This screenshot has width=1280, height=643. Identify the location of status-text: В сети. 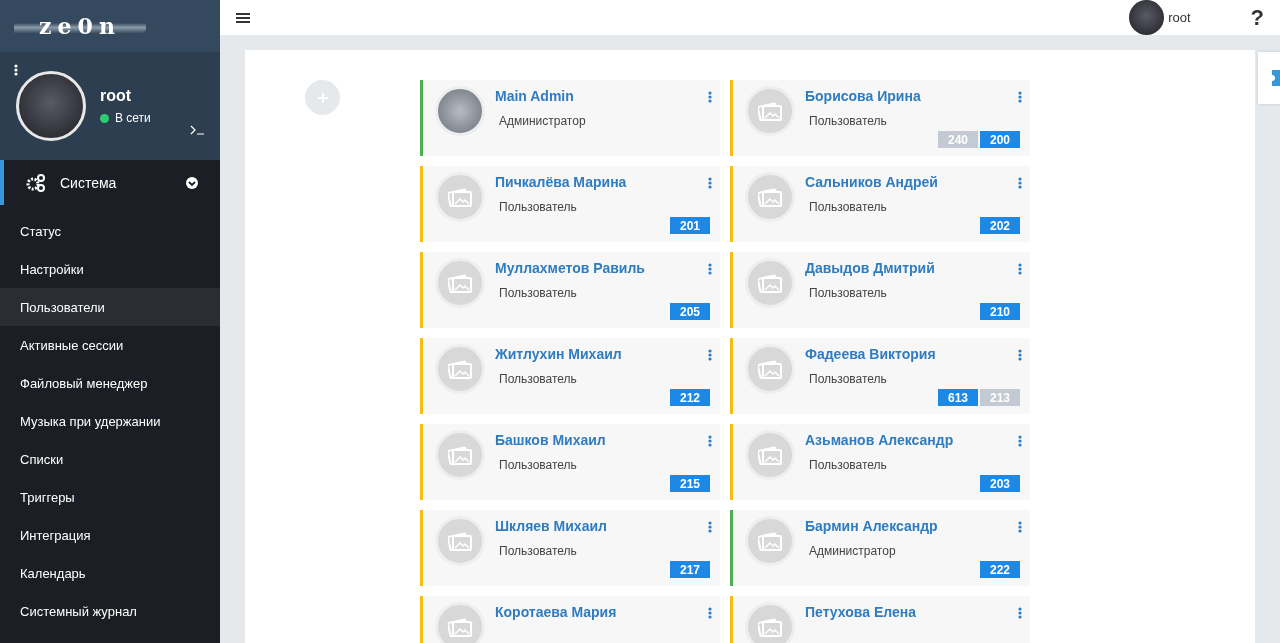
(133, 118).